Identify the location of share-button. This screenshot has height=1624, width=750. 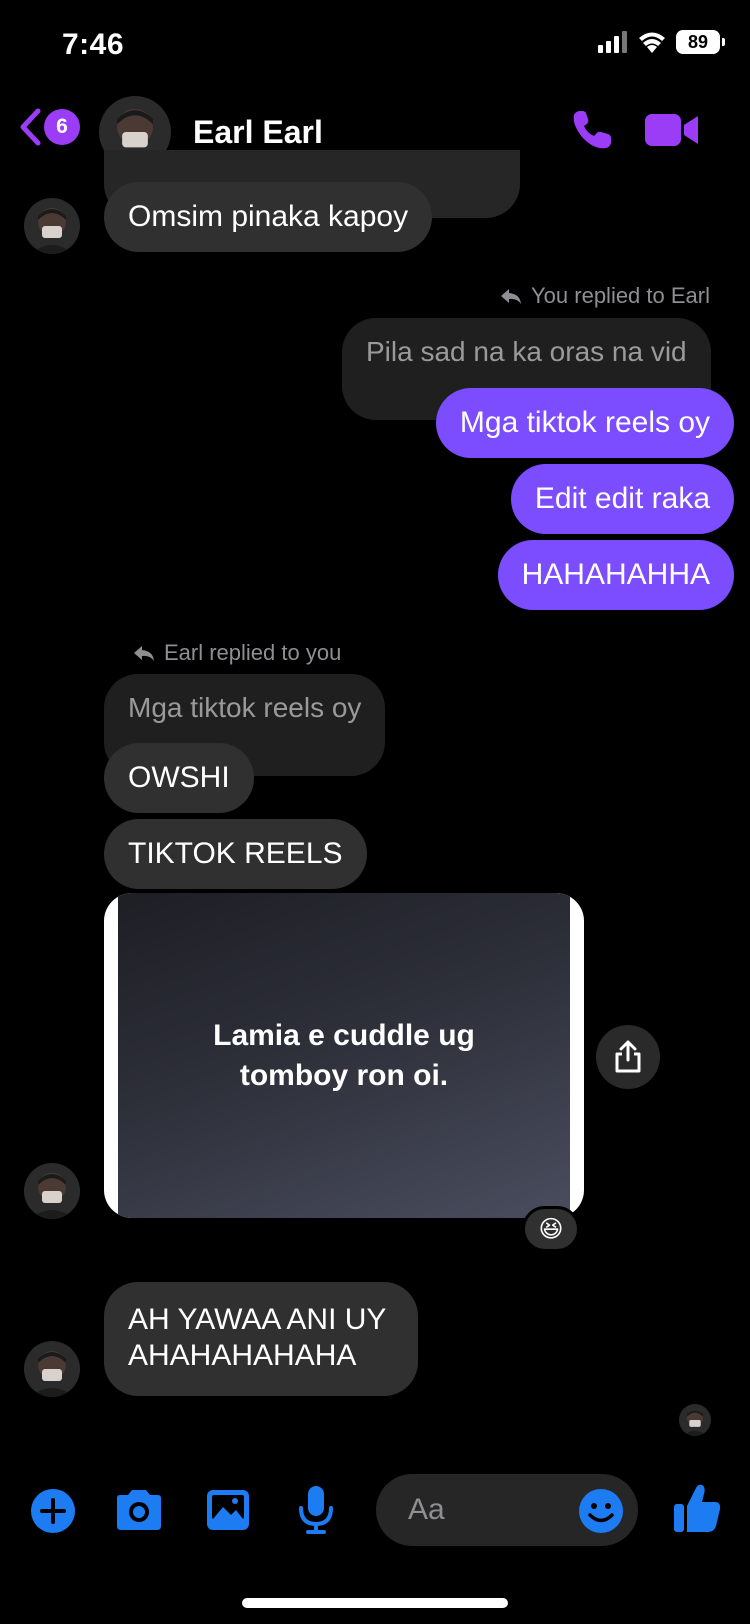
(628, 1057).